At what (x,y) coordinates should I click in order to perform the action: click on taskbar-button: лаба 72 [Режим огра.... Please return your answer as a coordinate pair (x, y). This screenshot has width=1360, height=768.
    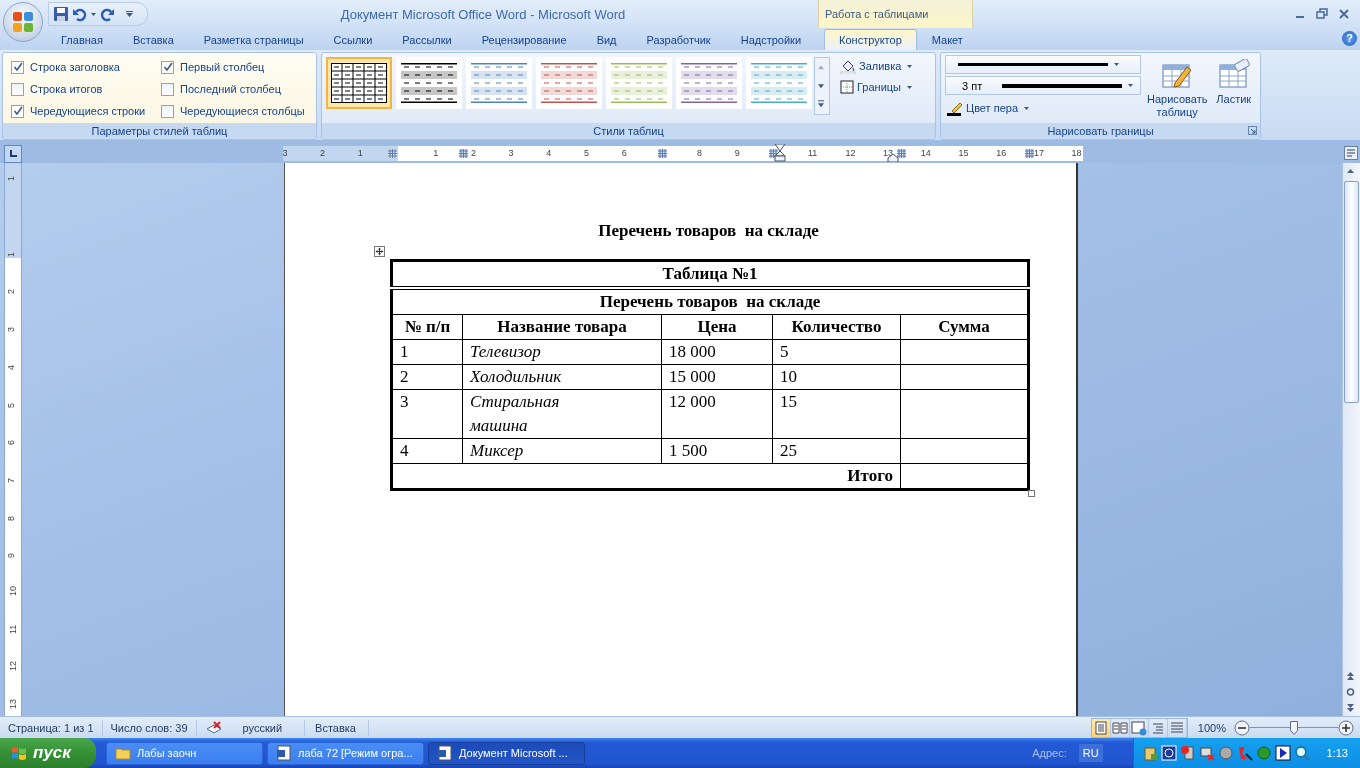
    Looking at the image, I should click on (345, 753).